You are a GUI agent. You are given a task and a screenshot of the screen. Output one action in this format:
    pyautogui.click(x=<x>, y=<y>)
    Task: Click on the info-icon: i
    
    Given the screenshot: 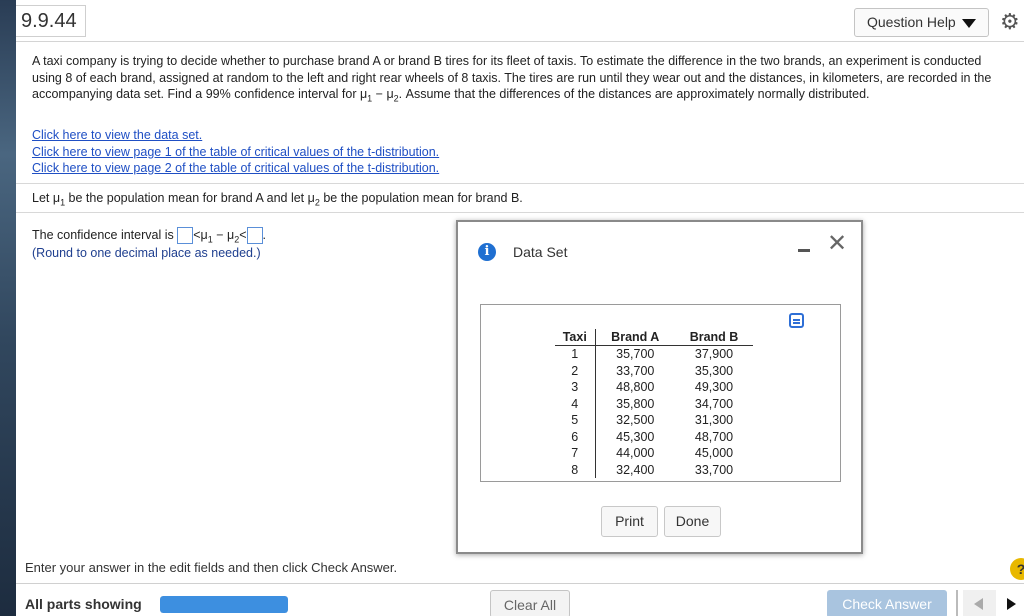 What is the action you would take?
    pyautogui.click(x=487, y=252)
    